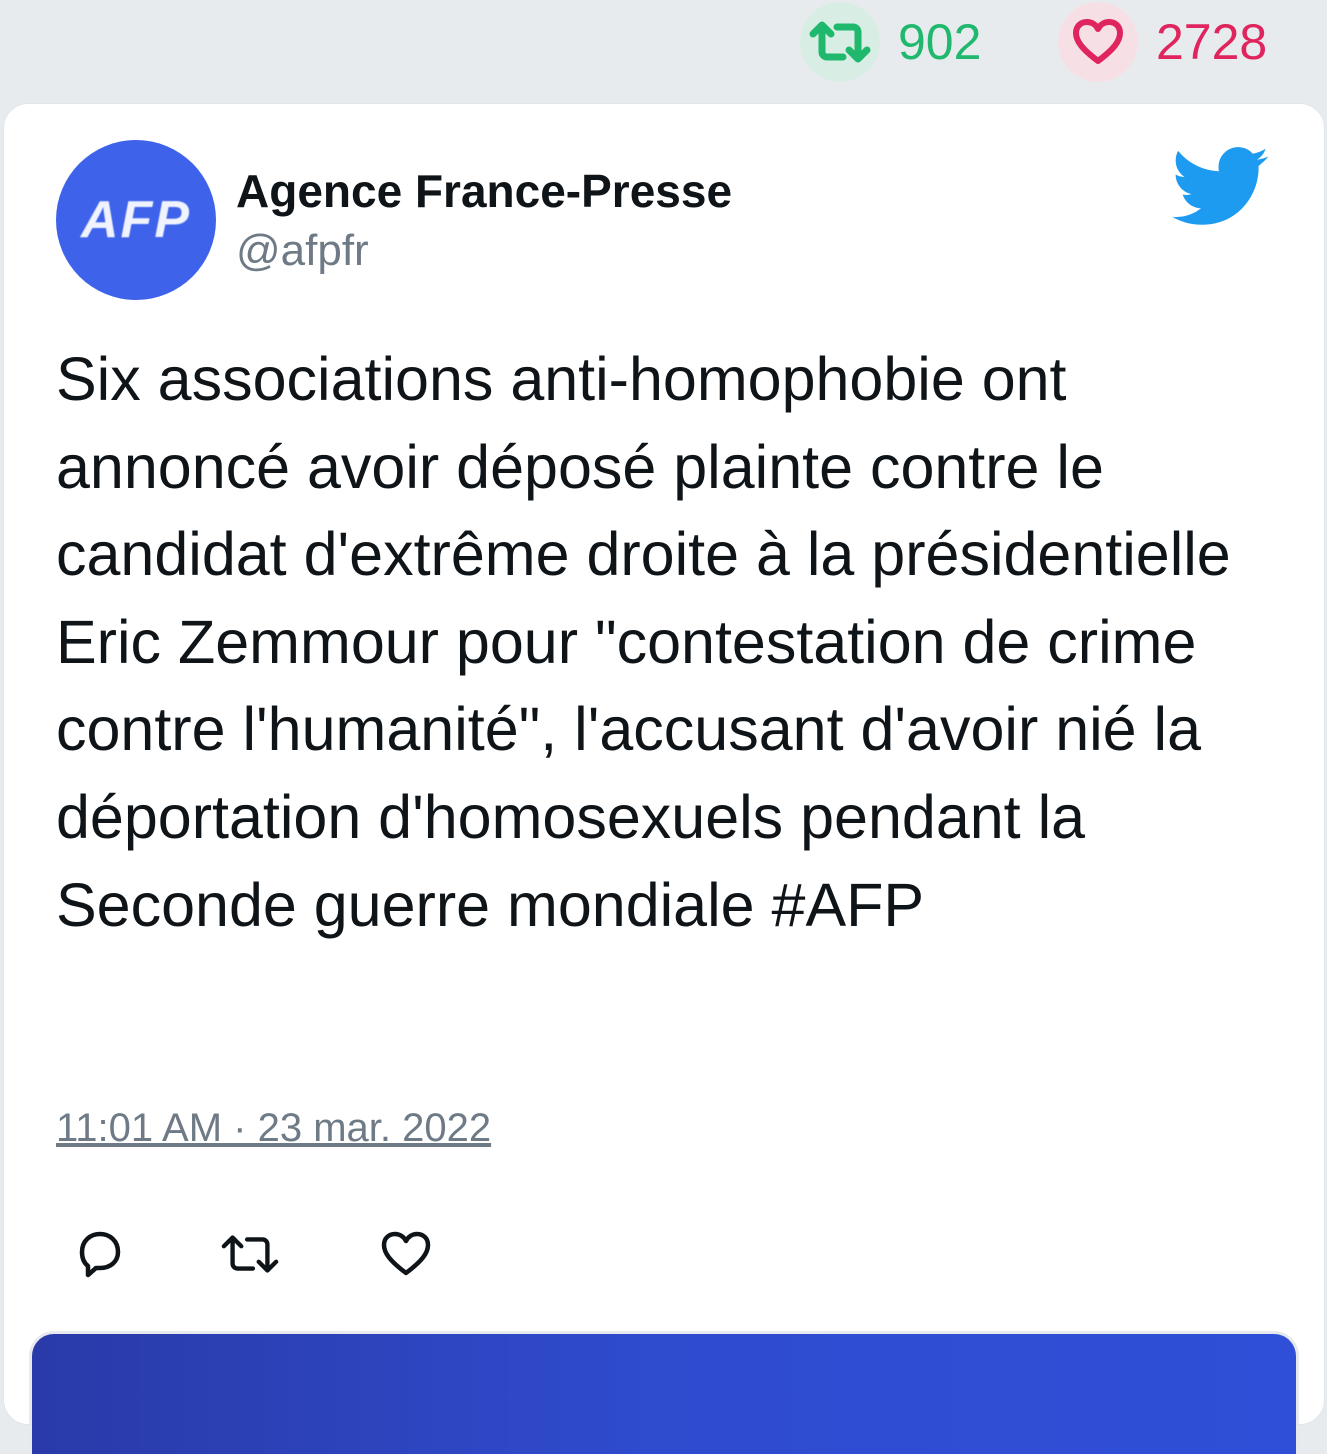 The image size is (1327, 1454). Describe the element at coordinates (1212, 42) in the screenshot. I see `like-count: 2728` at that location.